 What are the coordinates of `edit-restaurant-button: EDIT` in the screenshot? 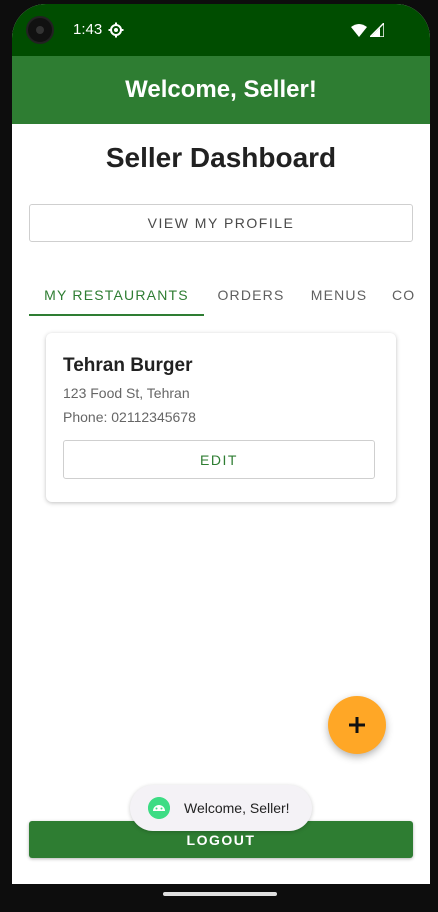 It's located at (219, 459).